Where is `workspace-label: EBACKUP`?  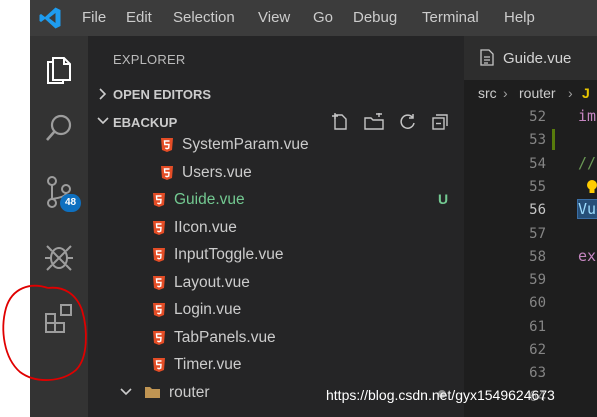 workspace-label: EBACKUP is located at coordinates (145, 122).